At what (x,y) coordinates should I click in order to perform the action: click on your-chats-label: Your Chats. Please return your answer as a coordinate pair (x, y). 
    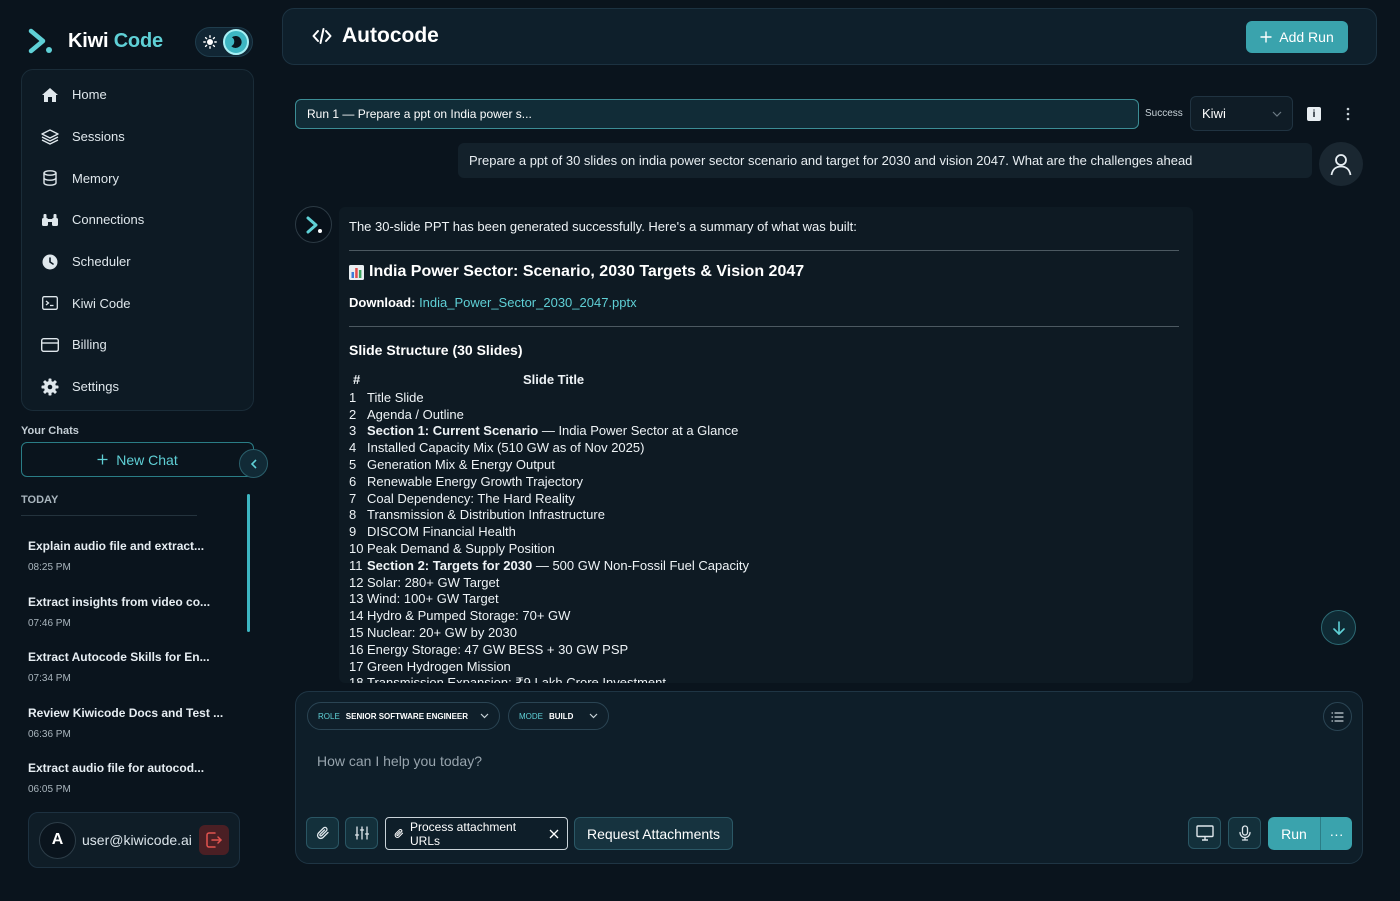
    Looking at the image, I should click on (50, 431).